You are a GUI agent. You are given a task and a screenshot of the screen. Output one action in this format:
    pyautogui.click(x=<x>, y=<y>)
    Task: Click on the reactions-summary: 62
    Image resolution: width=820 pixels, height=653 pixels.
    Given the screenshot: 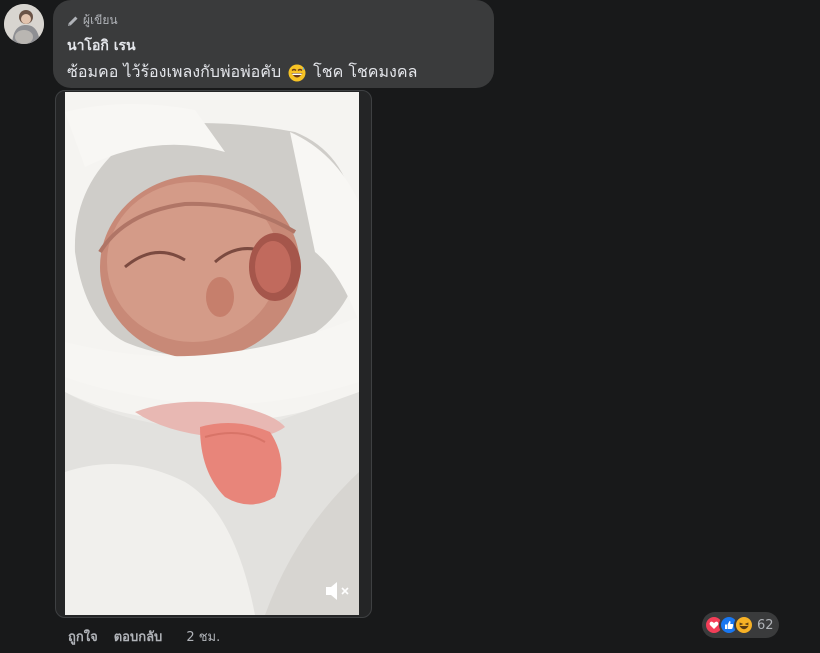 What is the action you would take?
    pyautogui.click(x=740, y=625)
    